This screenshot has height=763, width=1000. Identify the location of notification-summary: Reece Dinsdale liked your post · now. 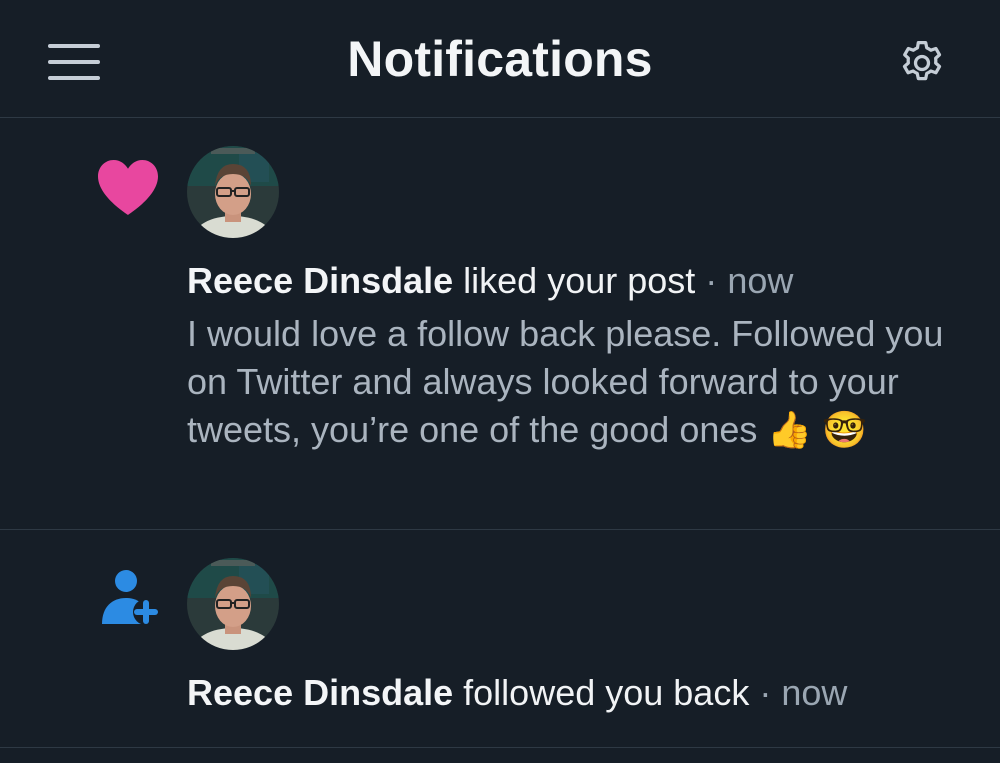
(573, 281).